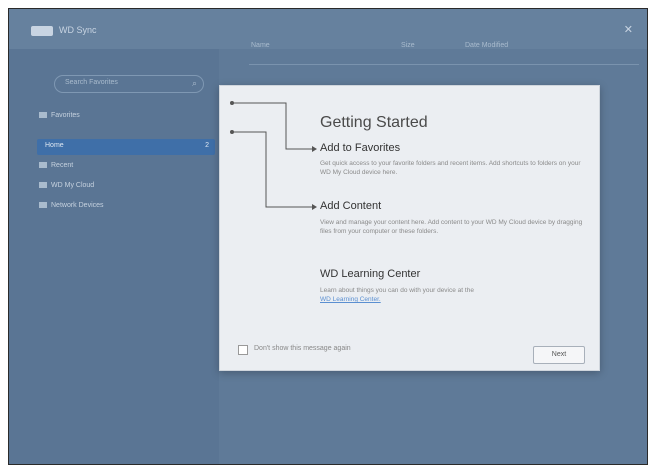 Image resolution: width=655 pixels, height=473 pixels. What do you see at coordinates (350, 299) in the screenshot?
I see `learning-center-link: WD Learning Center.` at bounding box center [350, 299].